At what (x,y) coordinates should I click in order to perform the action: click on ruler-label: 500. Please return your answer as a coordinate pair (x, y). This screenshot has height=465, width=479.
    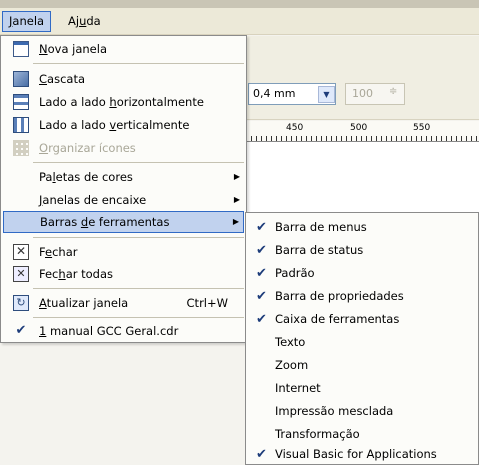
    Looking at the image, I should click on (359, 128).